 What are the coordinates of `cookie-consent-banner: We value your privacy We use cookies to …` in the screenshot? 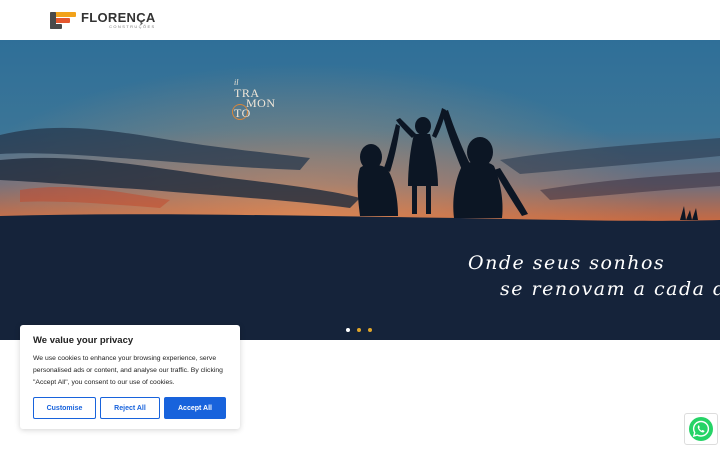 It's located at (130, 377).